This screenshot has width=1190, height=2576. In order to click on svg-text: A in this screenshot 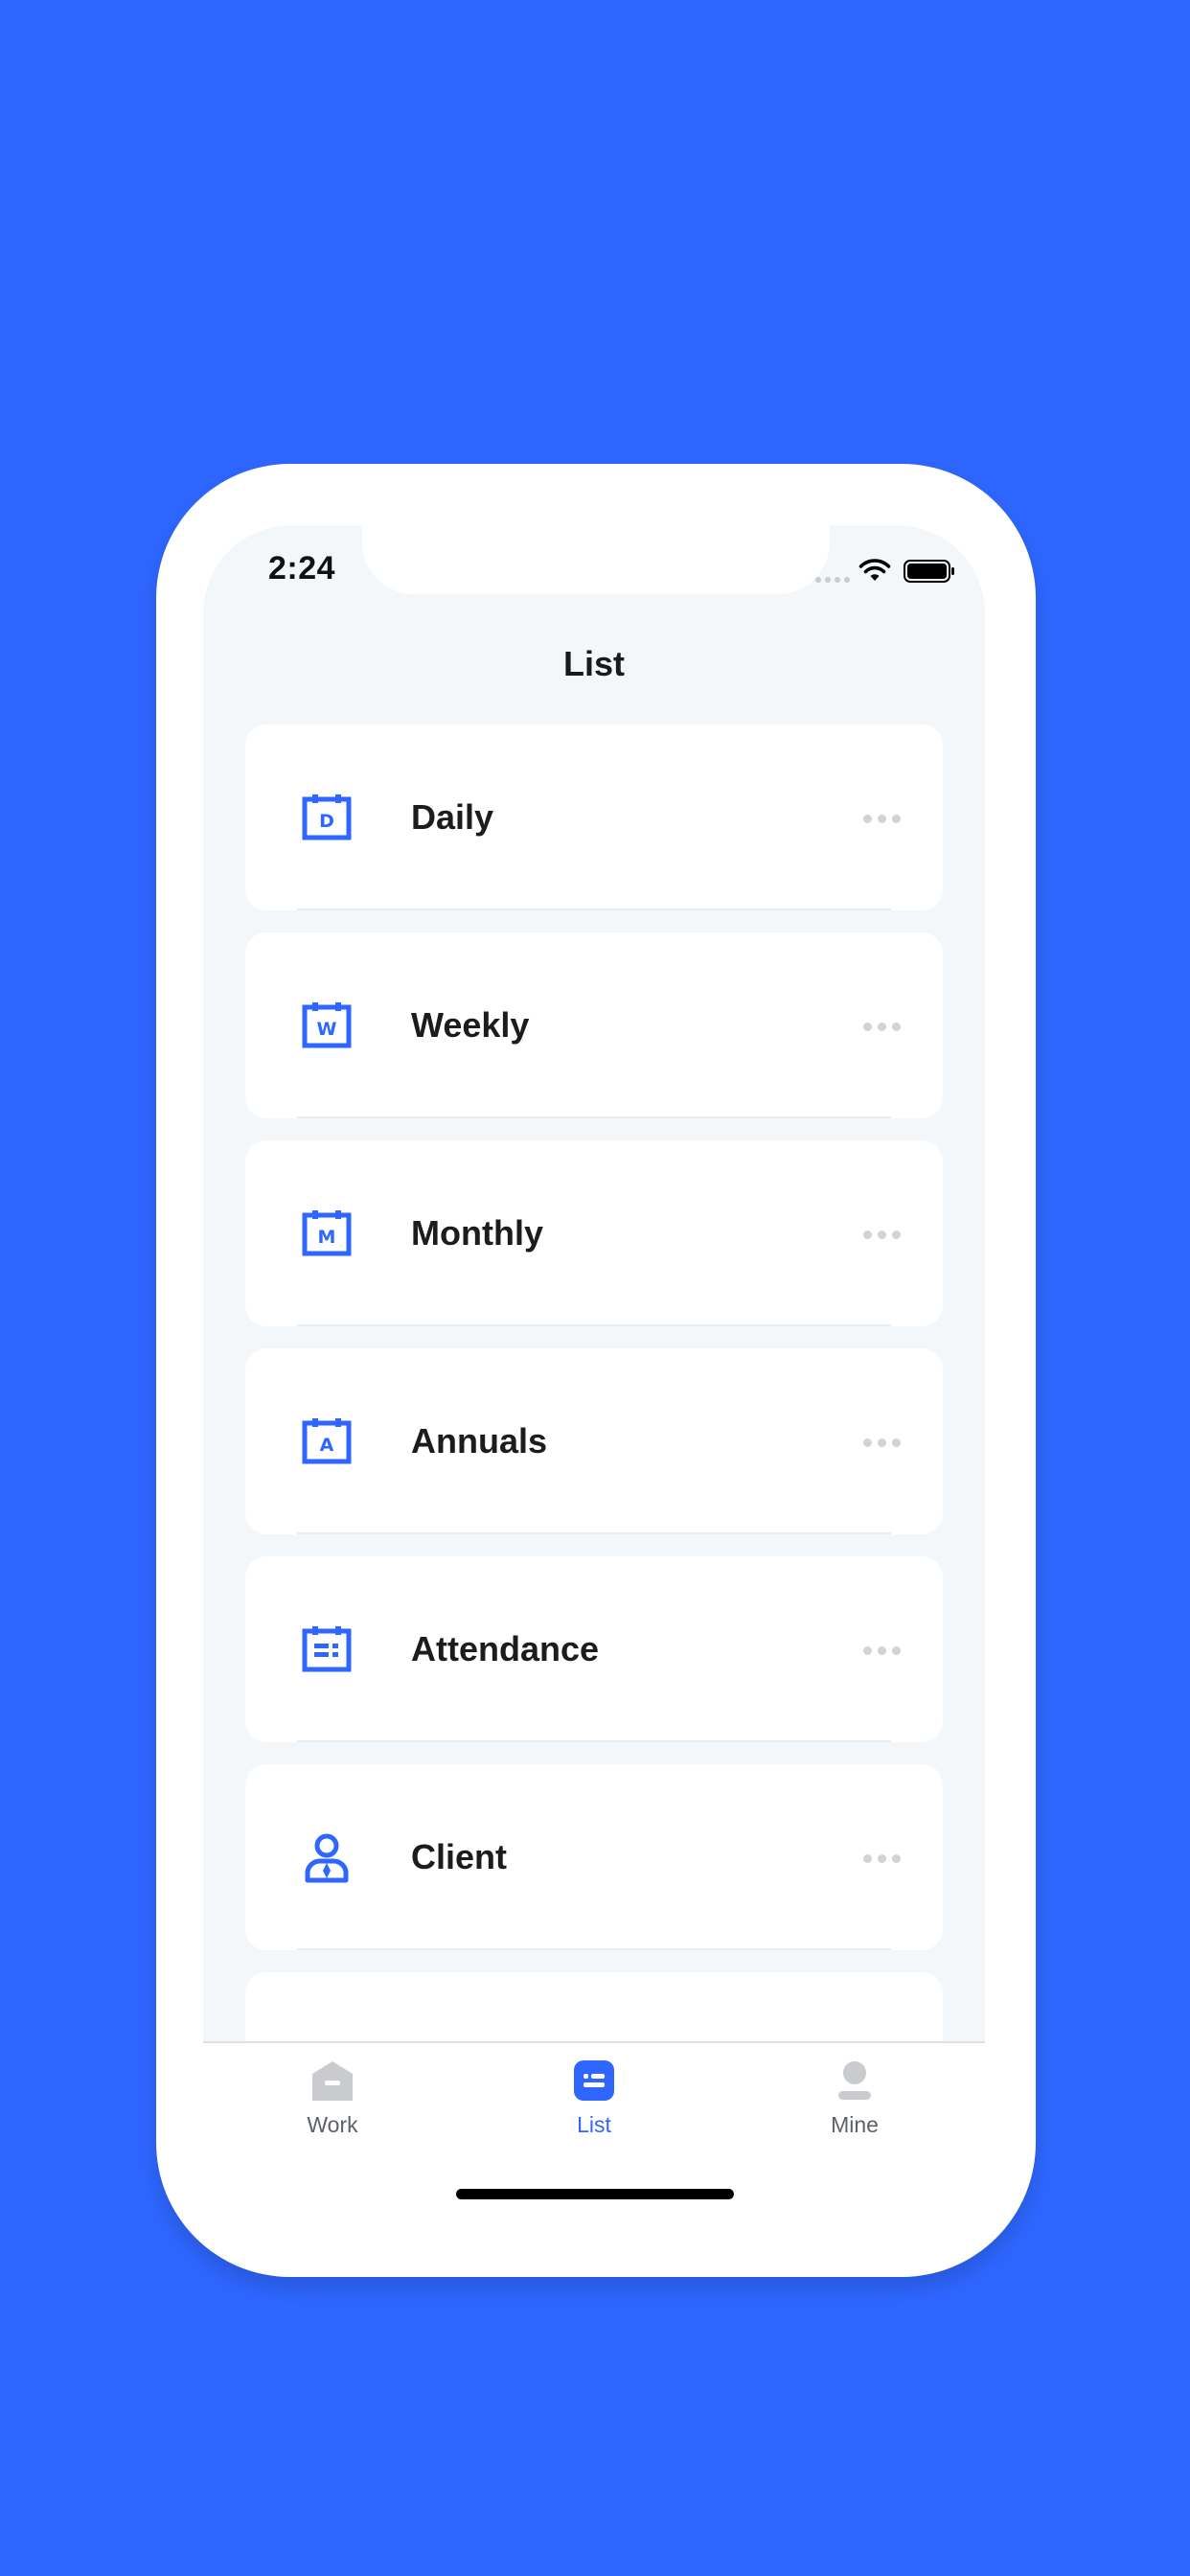, I will do `click(327, 1445)`.